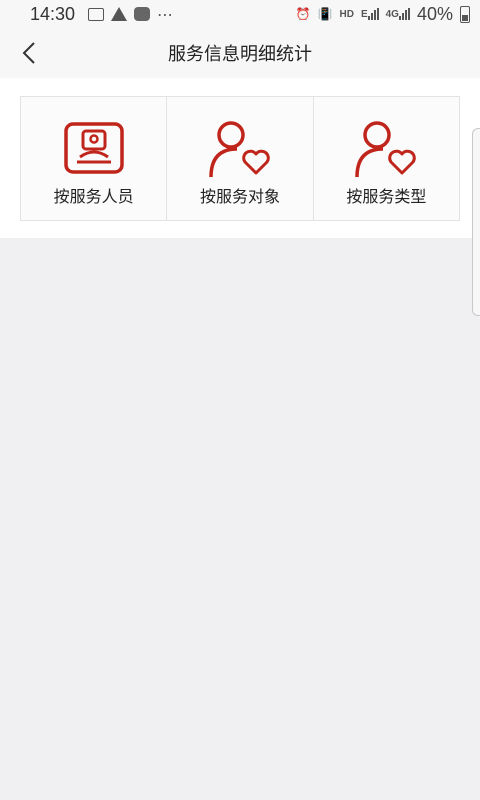  I want to click on vibrate-icon: 📳, so click(325, 14).